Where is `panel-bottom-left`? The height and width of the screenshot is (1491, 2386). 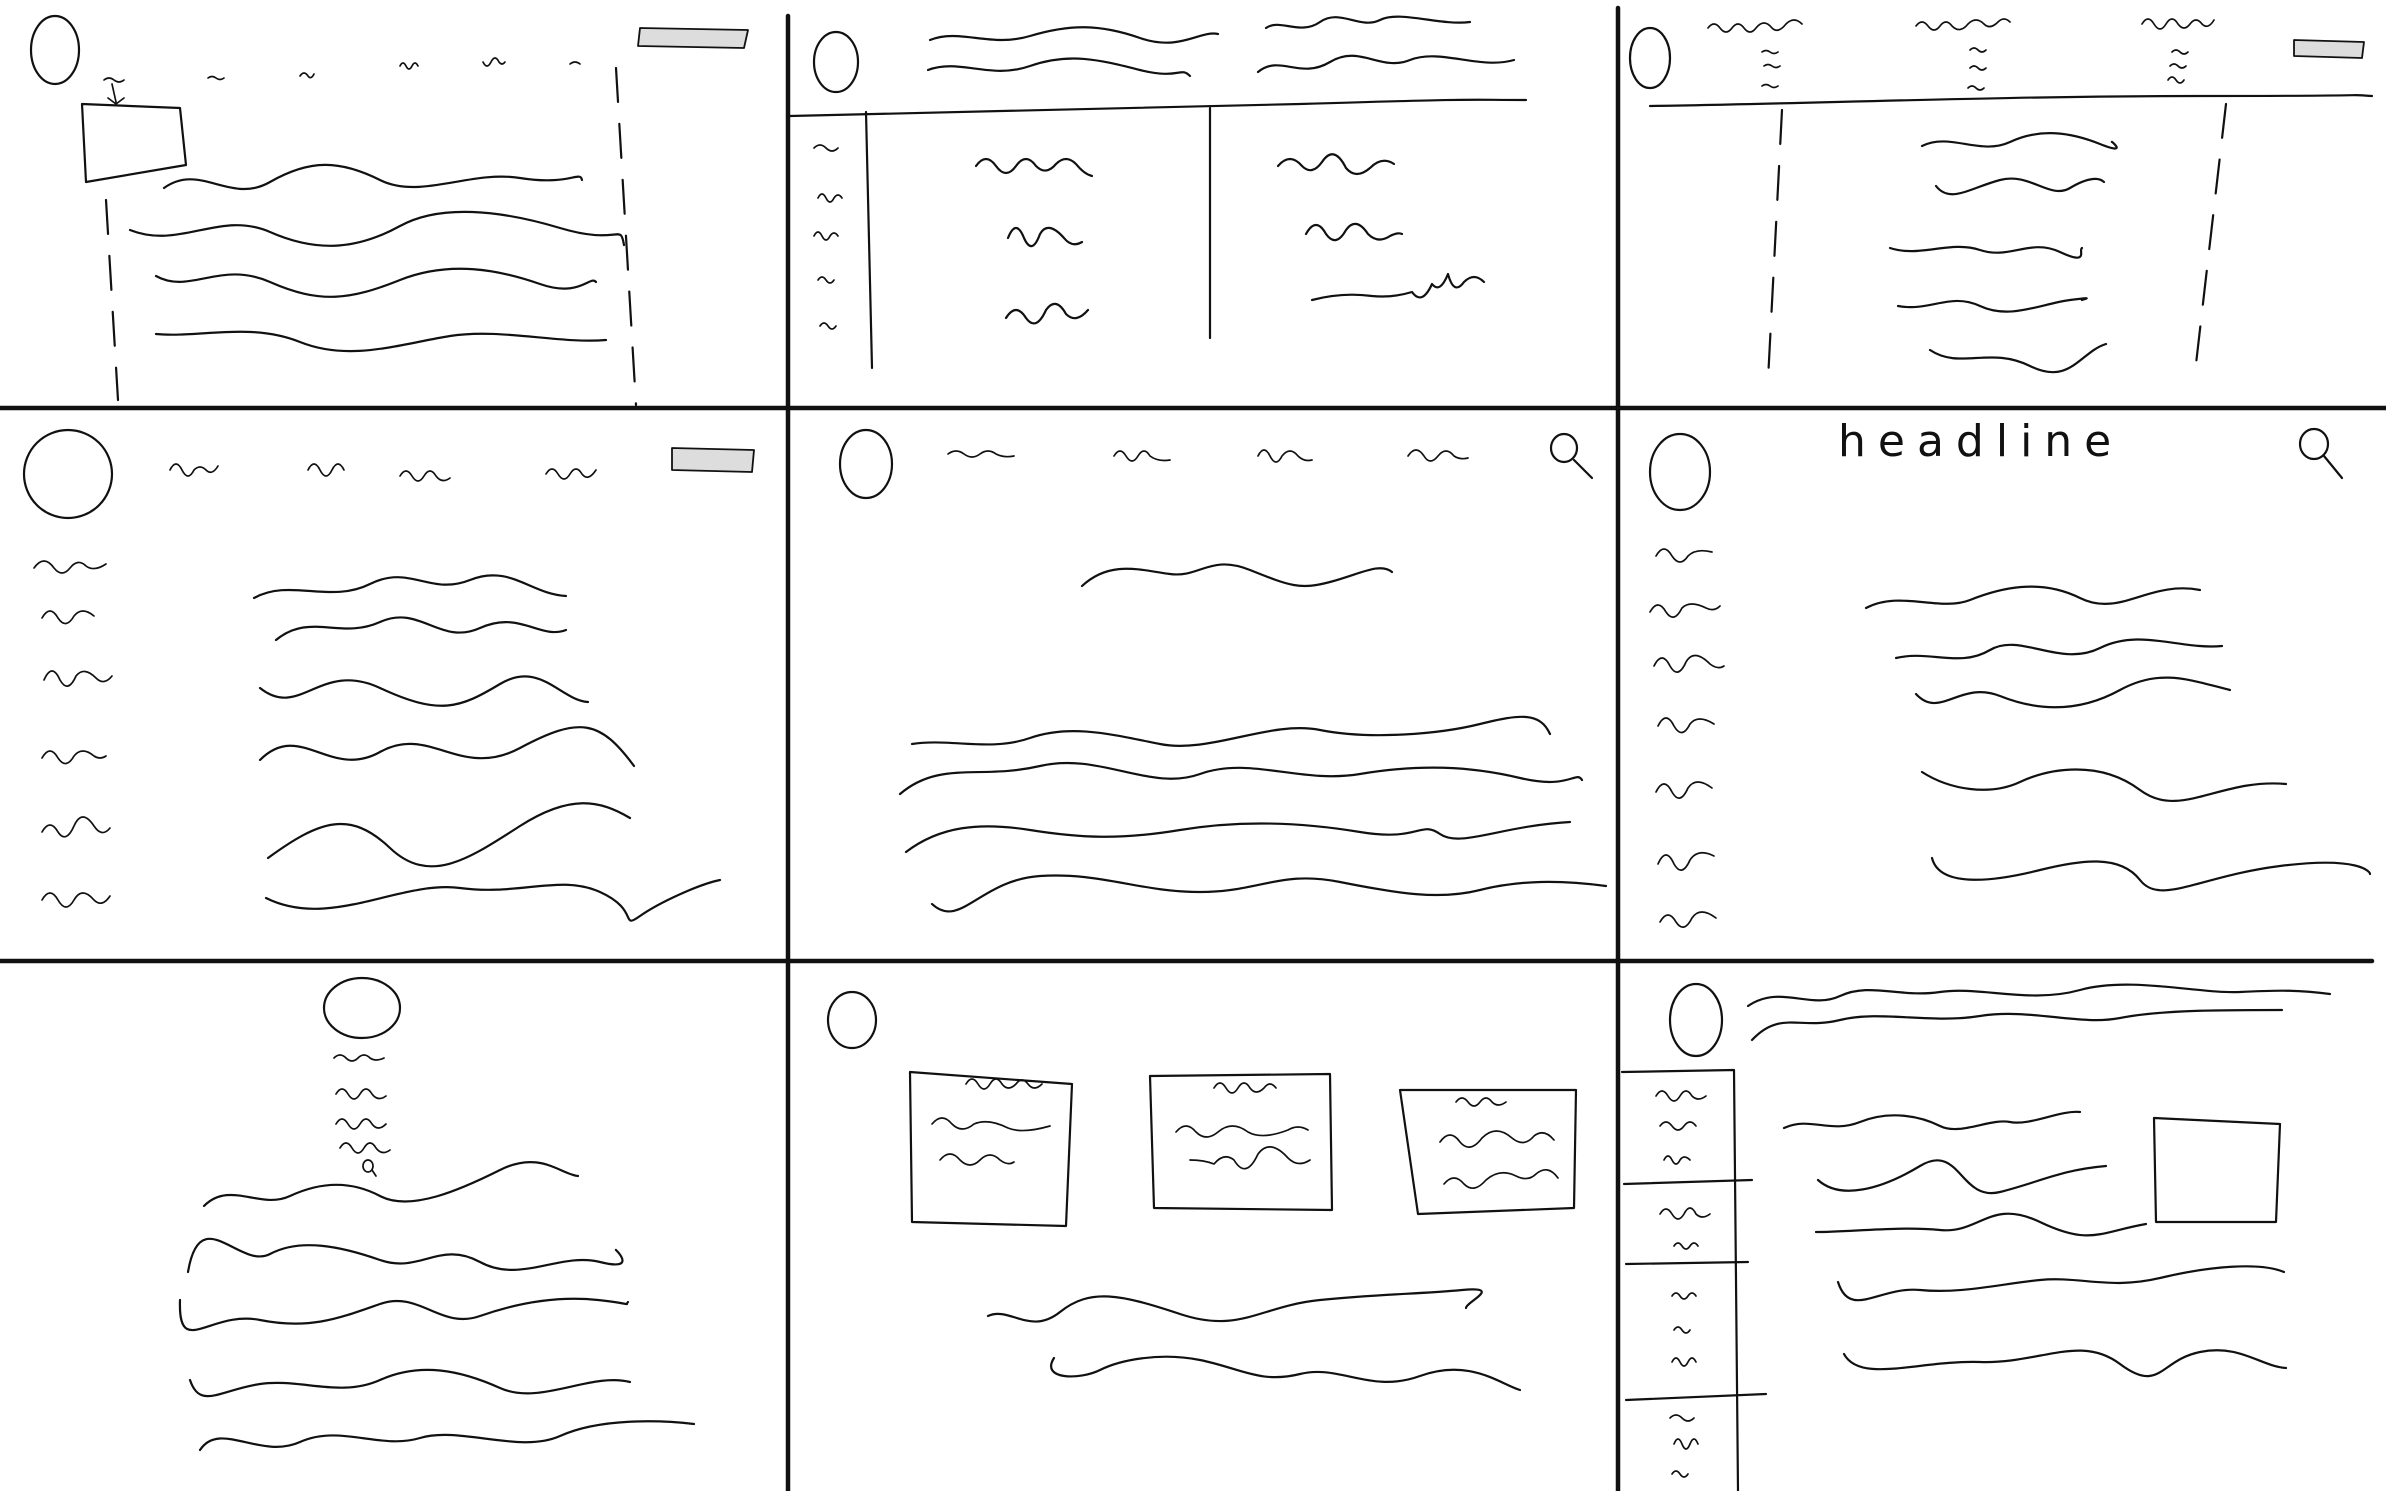
panel-bottom-left is located at coordinates (437, 1214).